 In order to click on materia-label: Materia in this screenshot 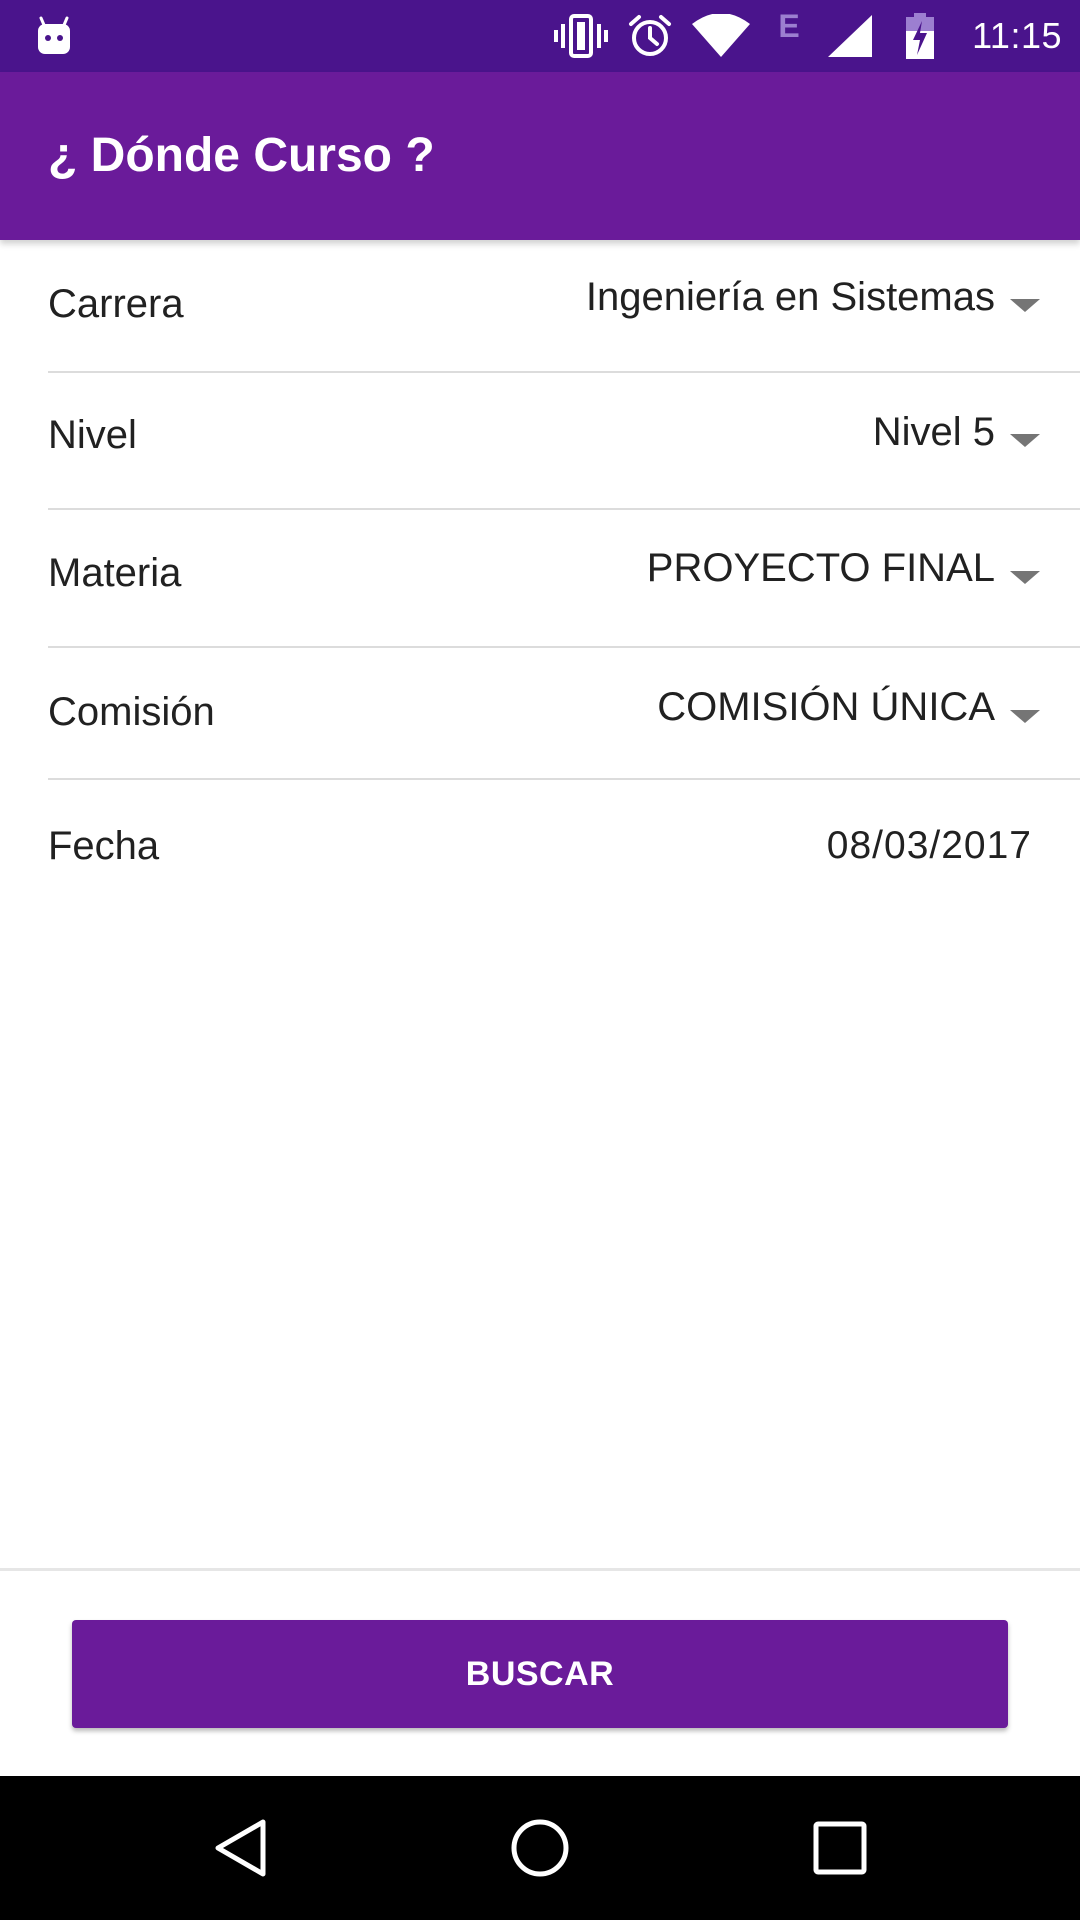, I will do `click(115, 573)`.